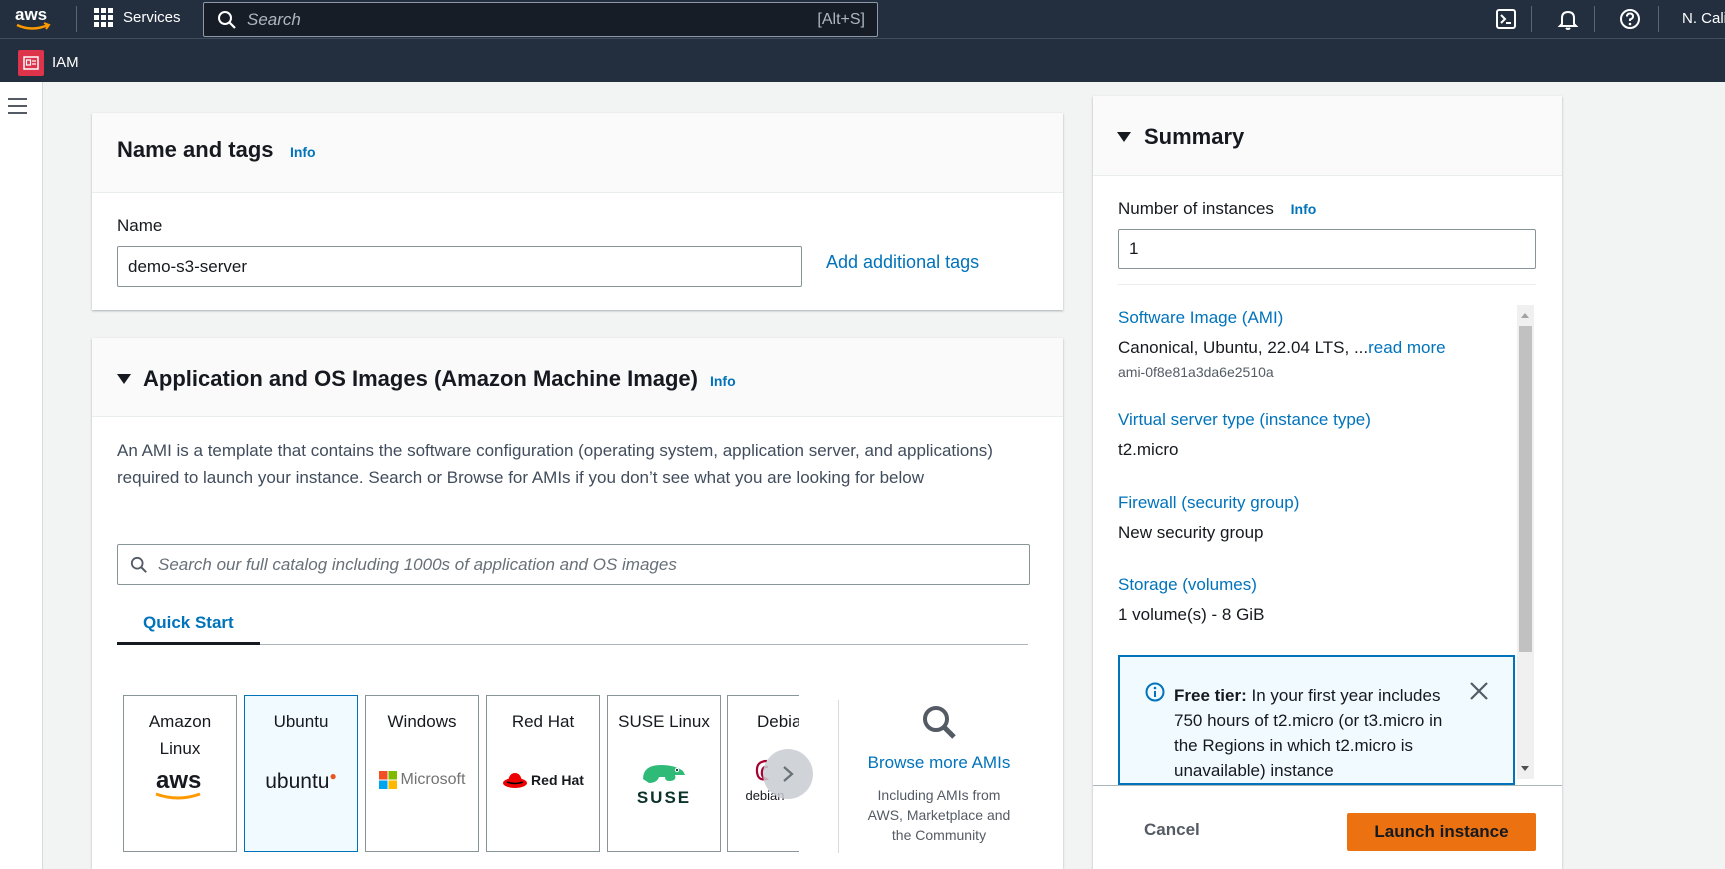  I want to click on carousel-next-button, so click(788, 774).